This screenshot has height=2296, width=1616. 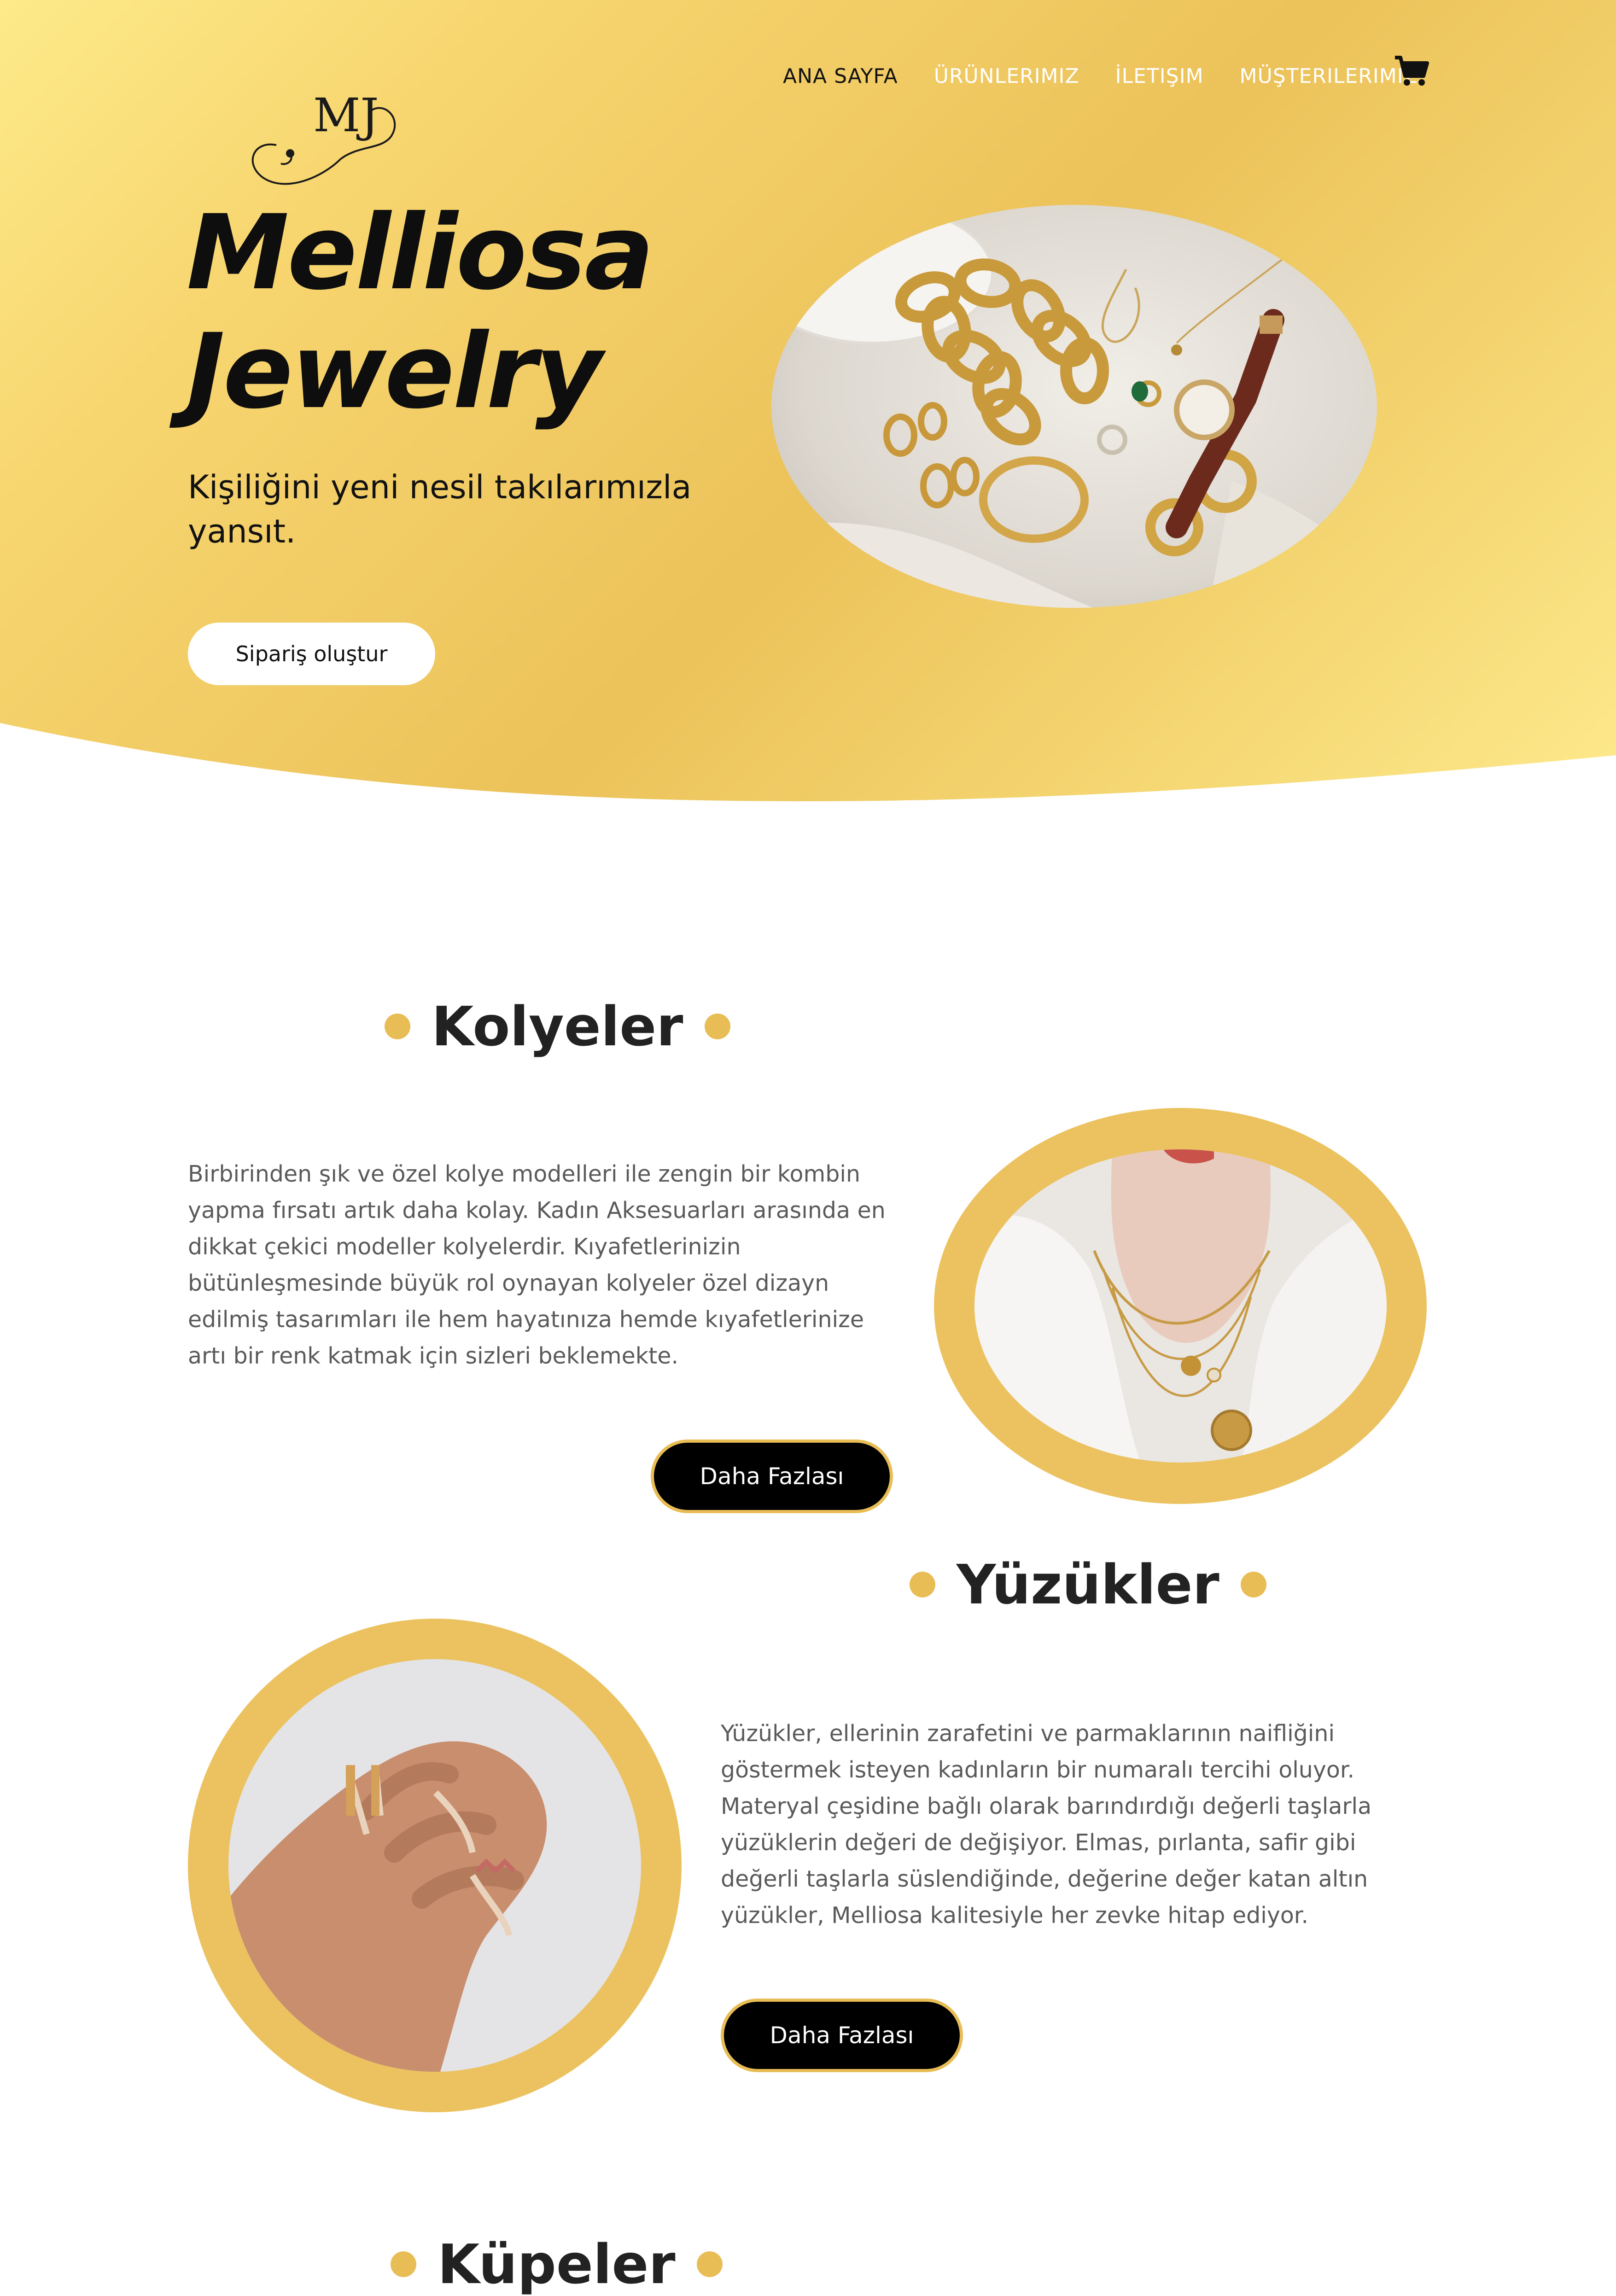 What do you see at coordinates (1160, 76) in the screenshot?
I see `nav-link-contact: İLETIŞIM` at bounding box center [1160, 76].